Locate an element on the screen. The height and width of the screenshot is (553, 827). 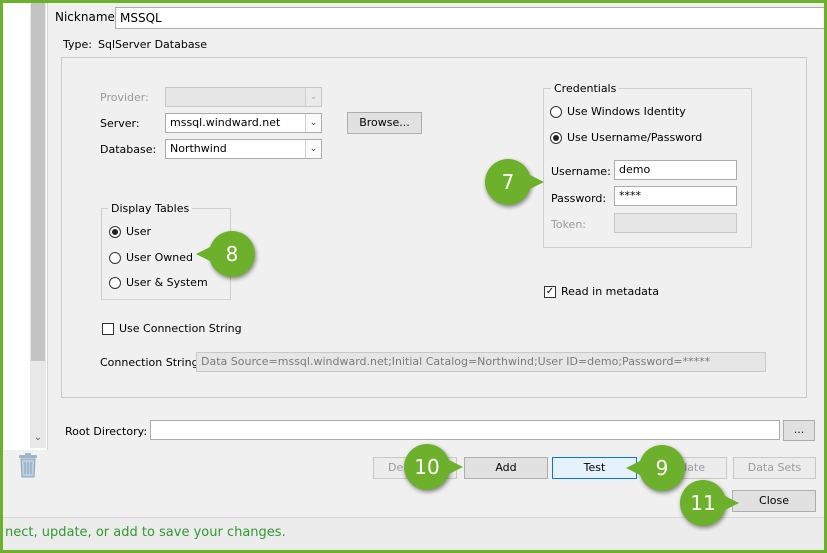
use-connection-string-checkbox: Use Connection String is located at coordinates (172, 328).